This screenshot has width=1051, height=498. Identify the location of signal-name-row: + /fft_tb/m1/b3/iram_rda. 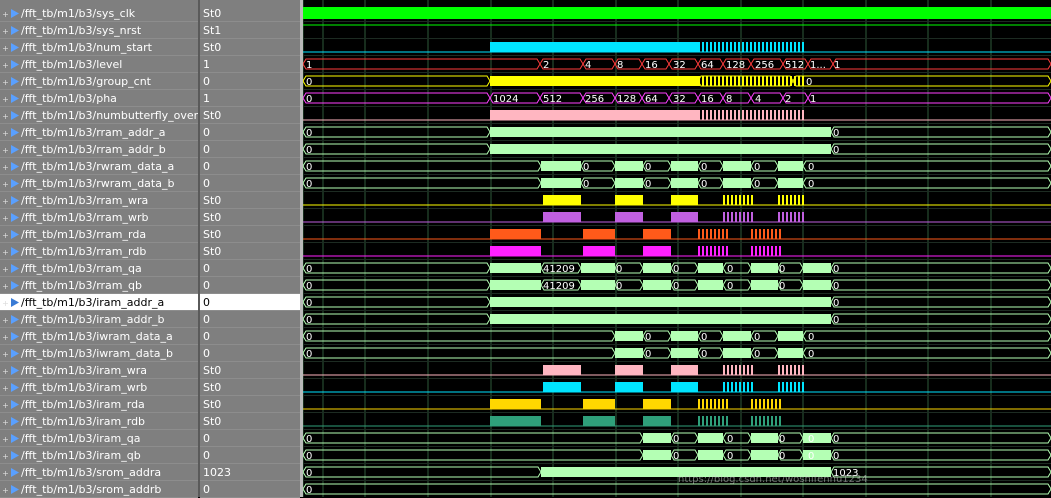
(99, 404).